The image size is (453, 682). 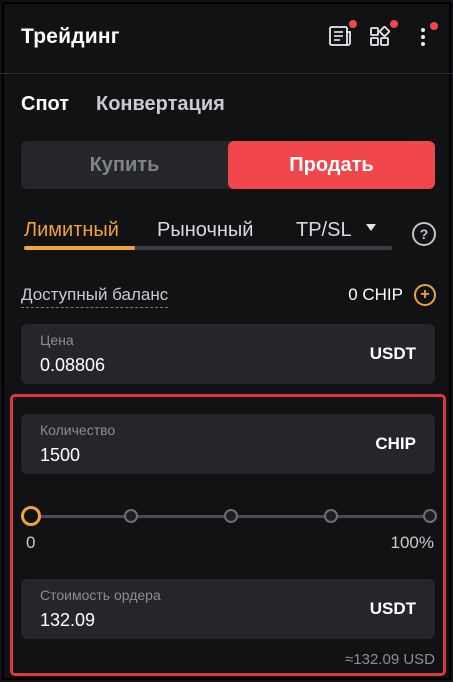 I want to click on header: Трейдинг, so click(x=226, y=37).